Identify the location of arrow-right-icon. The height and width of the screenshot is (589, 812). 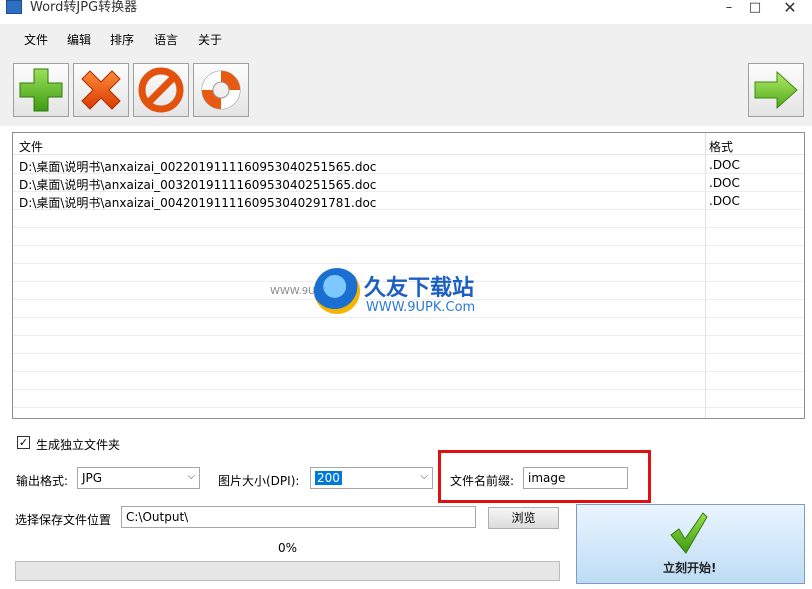
(776, 90).